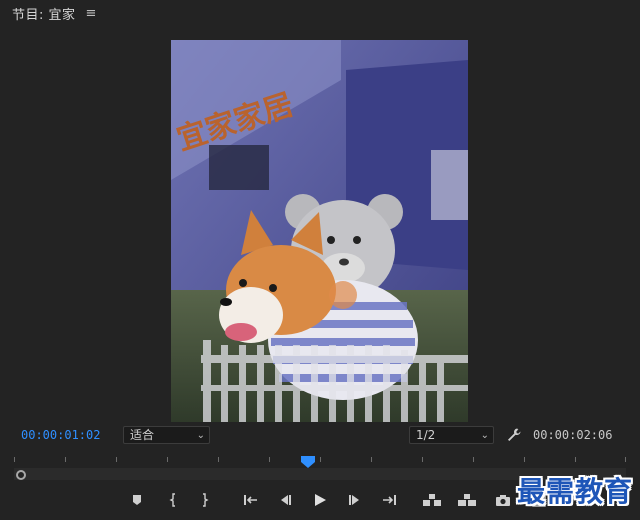 This screenshot has width=640, height=520. I want to click on playback-resolution-select: 1/2 ⌄, so click(451, 435).